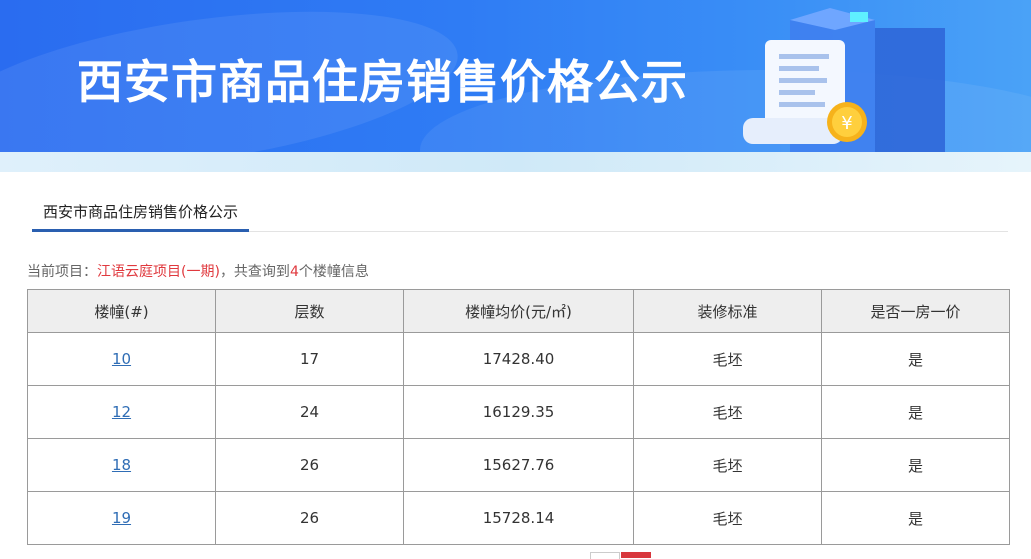 Image resolution: width=1031 pixels, height=559 pixels. What do you see at coordinates (158, 272) in the screenshot?
I see `project-name: 江语云庭项目(一期)` at bounding box center [158, 272].